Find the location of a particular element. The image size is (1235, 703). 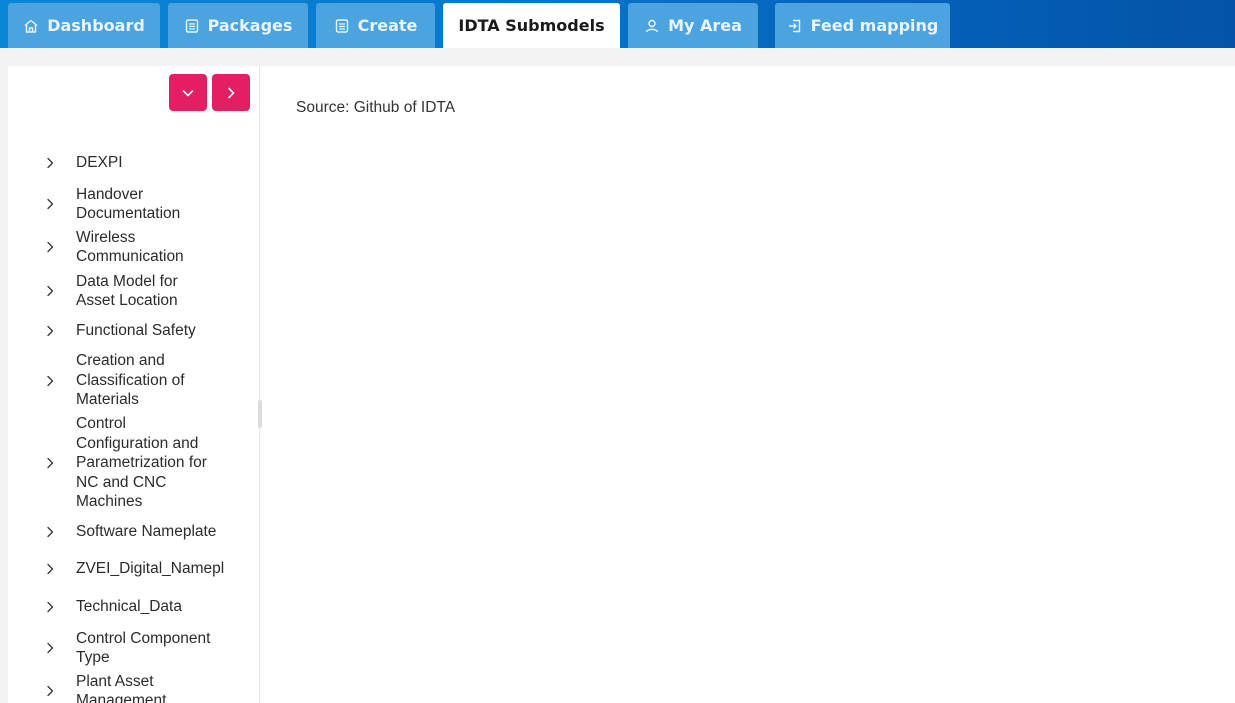

tree-item-handover-documentation: Handover Documentation is located at coordinates (147, 204).